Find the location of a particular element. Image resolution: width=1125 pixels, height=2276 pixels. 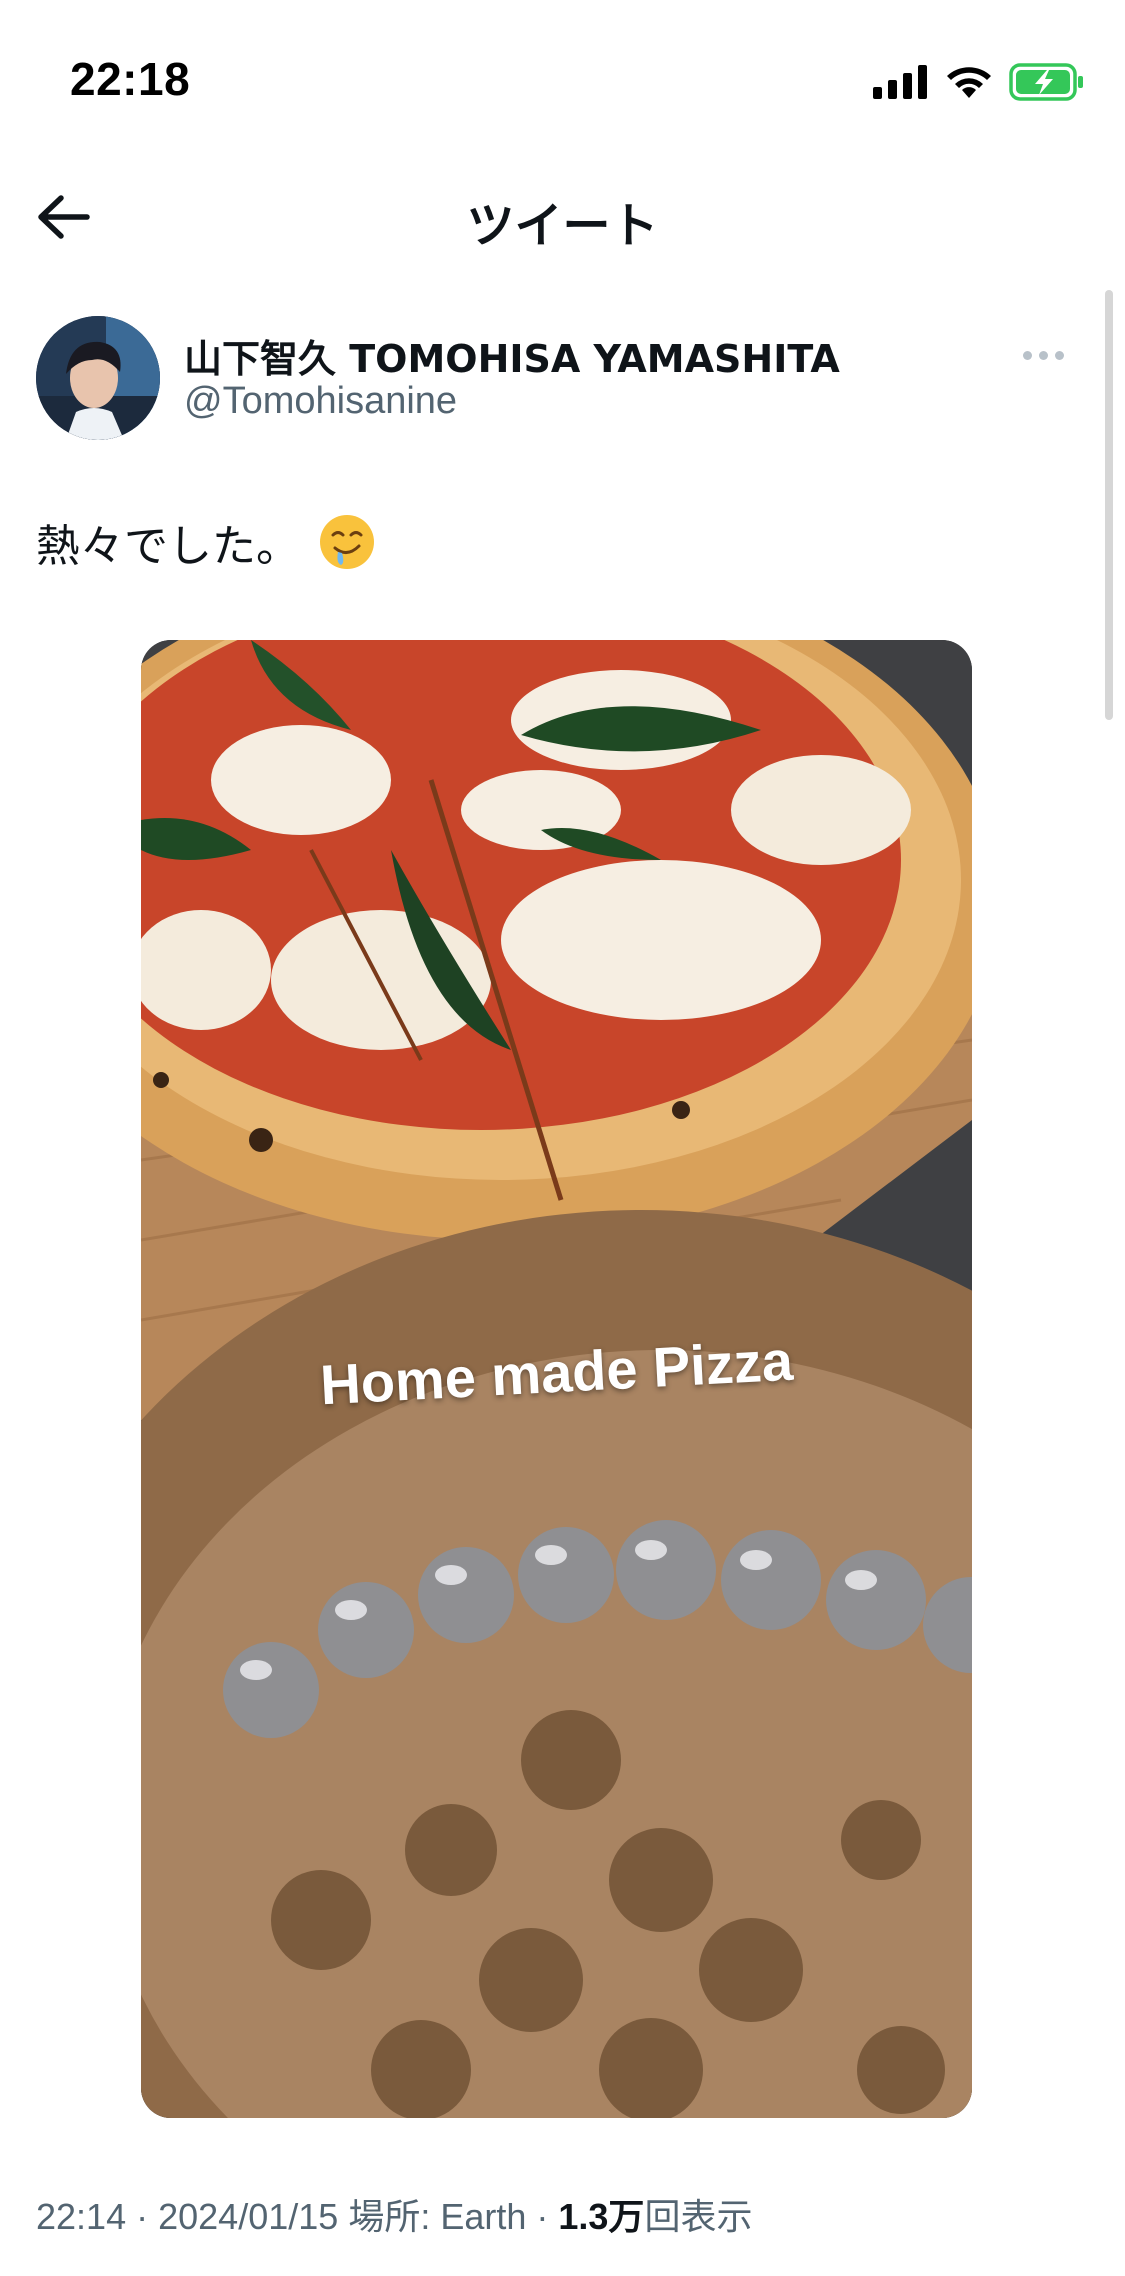

page-title: ツイート is located at coordinates (562, 226).